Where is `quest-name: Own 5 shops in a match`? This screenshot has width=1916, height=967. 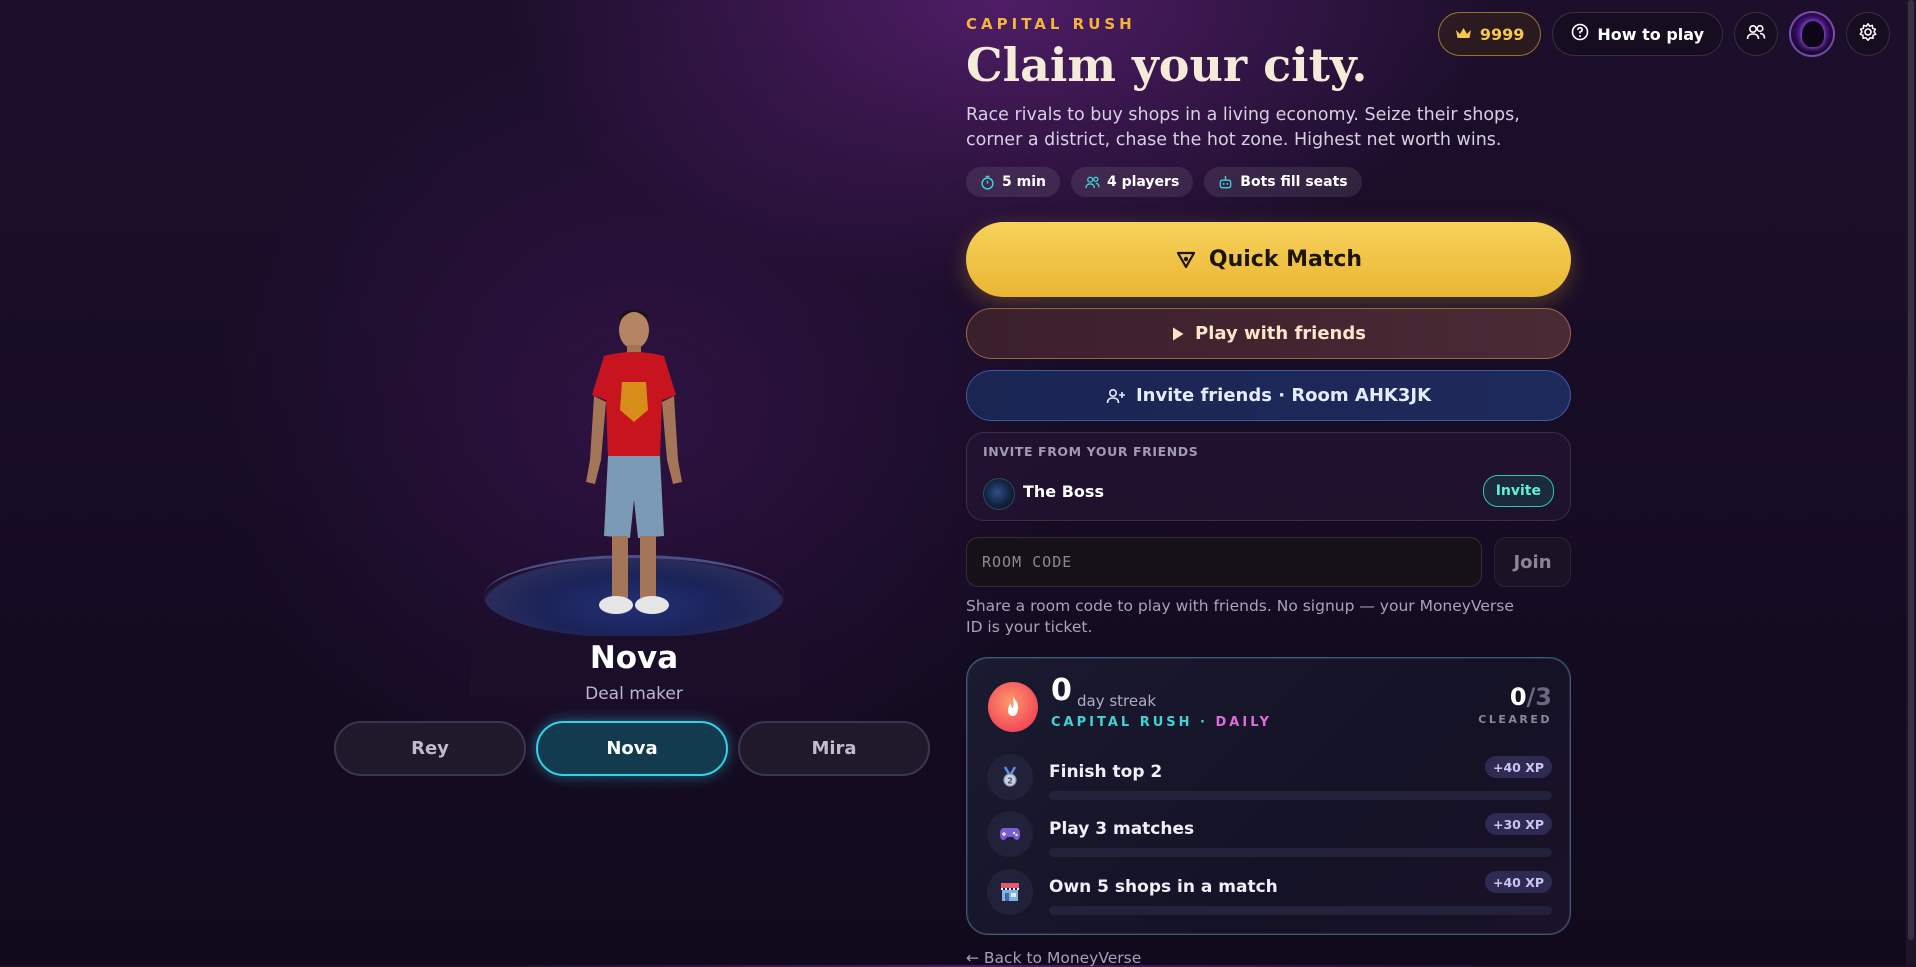
quest-name: Own 5 shops in a match is located at coordinates (1163, 887).